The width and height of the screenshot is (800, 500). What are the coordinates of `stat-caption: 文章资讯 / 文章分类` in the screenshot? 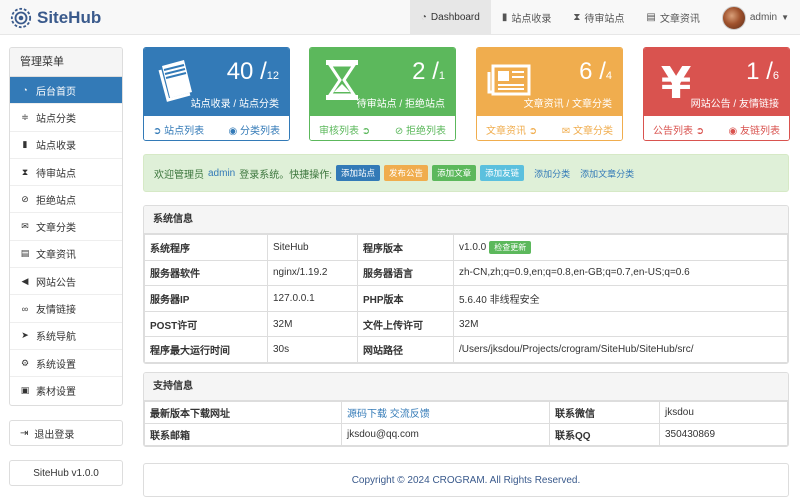 It's located at (567, 104).